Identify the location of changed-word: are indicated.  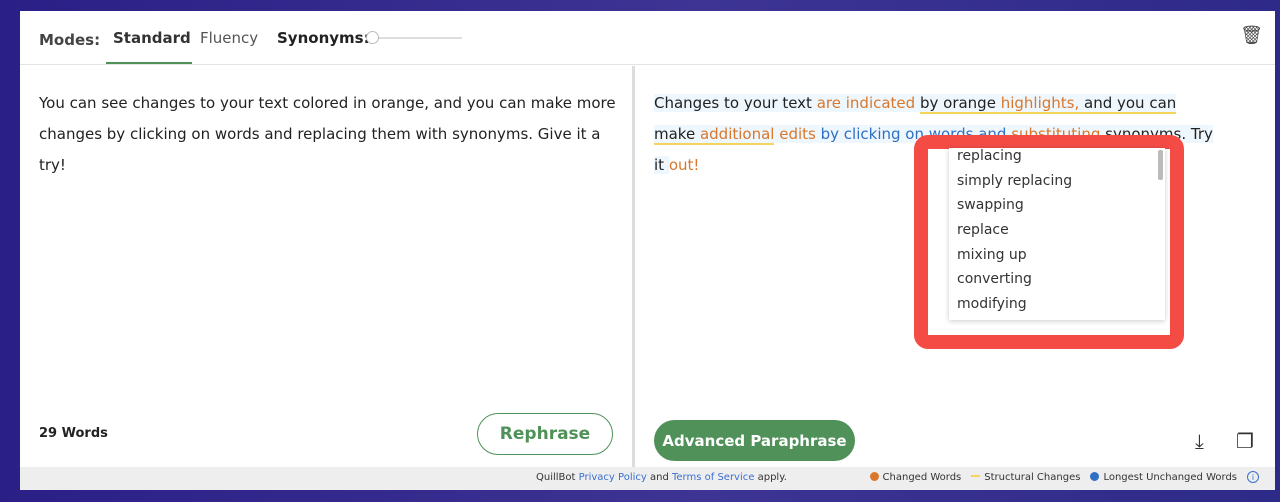
(866, 103).